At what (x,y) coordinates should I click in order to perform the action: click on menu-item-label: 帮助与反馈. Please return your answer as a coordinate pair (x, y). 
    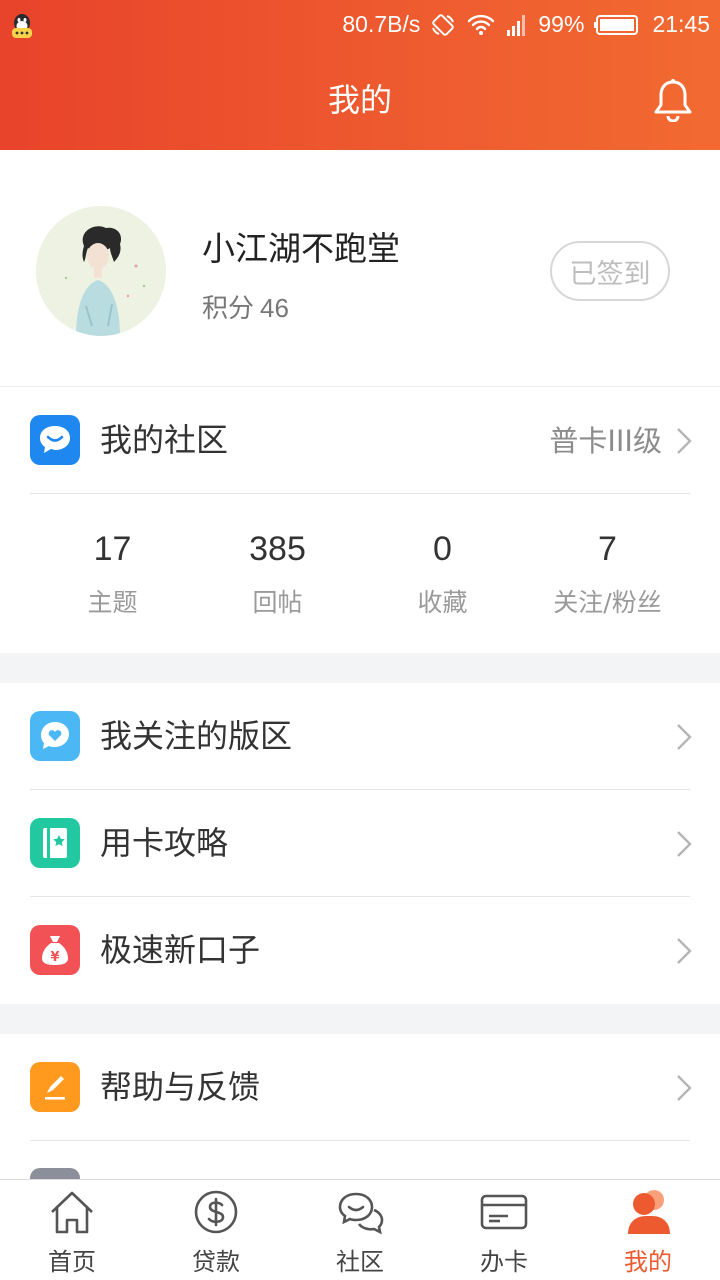
    Looking at the image, I should click on (180, 1087).